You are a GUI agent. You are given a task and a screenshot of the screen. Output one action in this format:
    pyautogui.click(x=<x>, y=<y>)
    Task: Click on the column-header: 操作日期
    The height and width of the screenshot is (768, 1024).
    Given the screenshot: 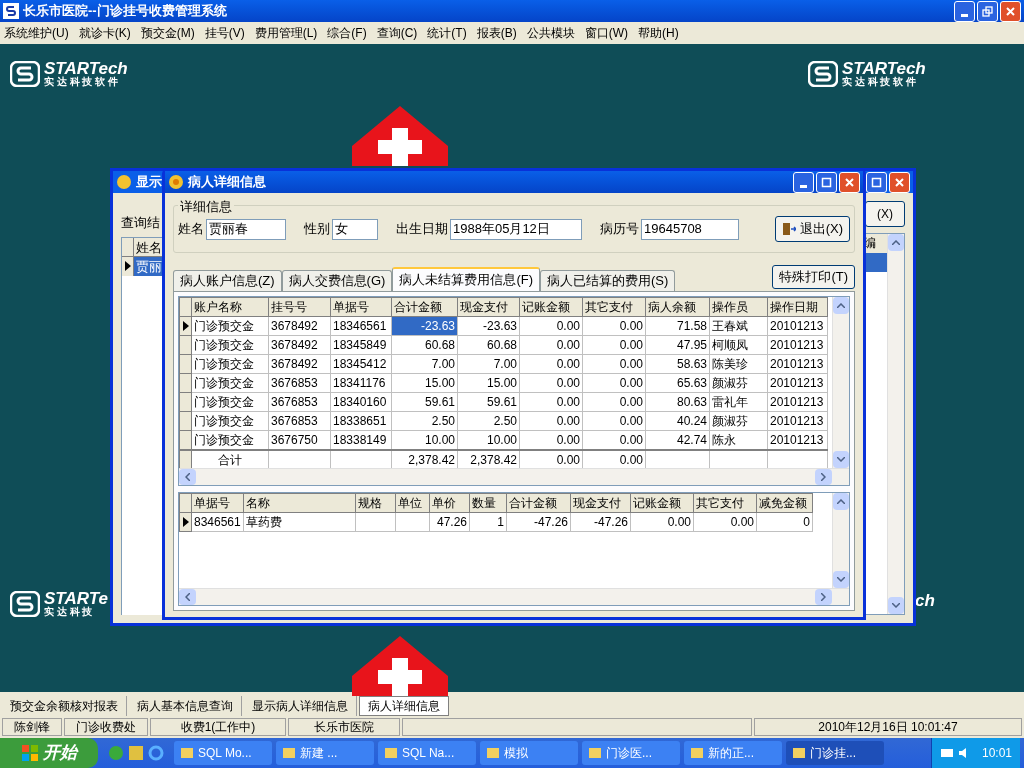 What is the action you would take?
    pyautogui.click(x=797, y=307)
    